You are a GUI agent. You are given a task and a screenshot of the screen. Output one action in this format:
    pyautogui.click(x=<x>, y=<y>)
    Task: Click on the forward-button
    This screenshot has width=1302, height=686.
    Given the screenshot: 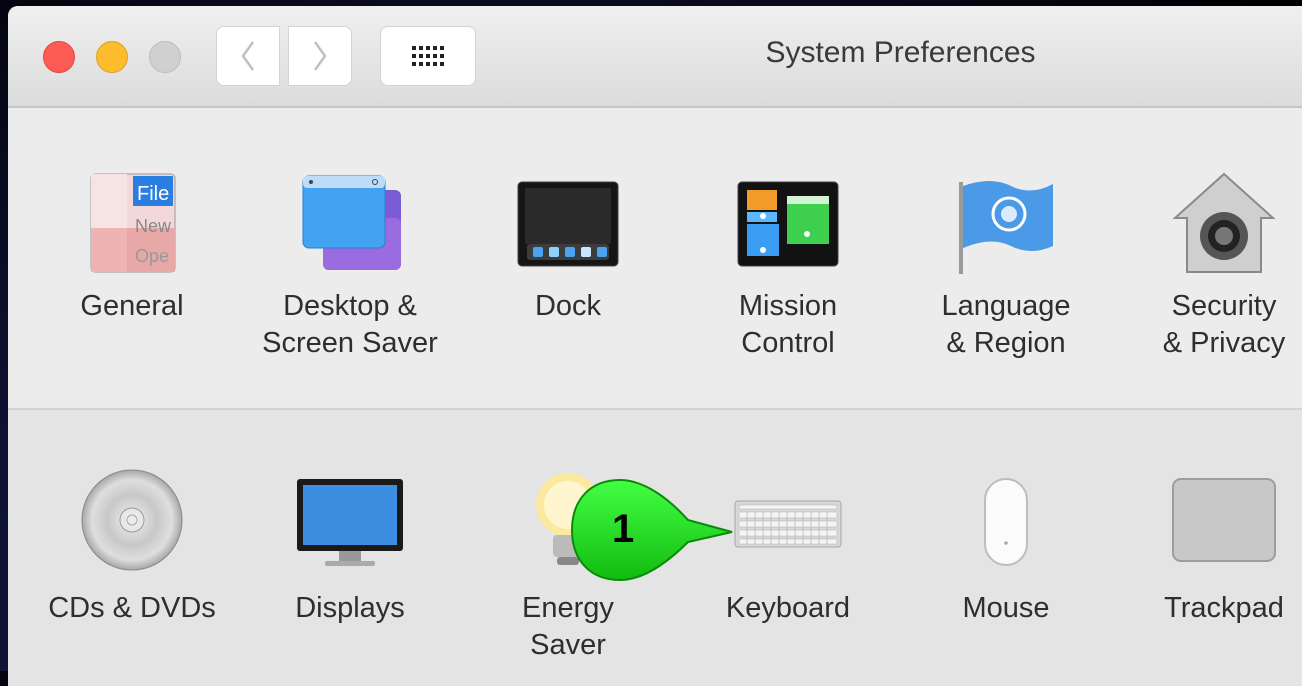 What is the action you would take?
    pyautogui.click(x=320, y=56)
    